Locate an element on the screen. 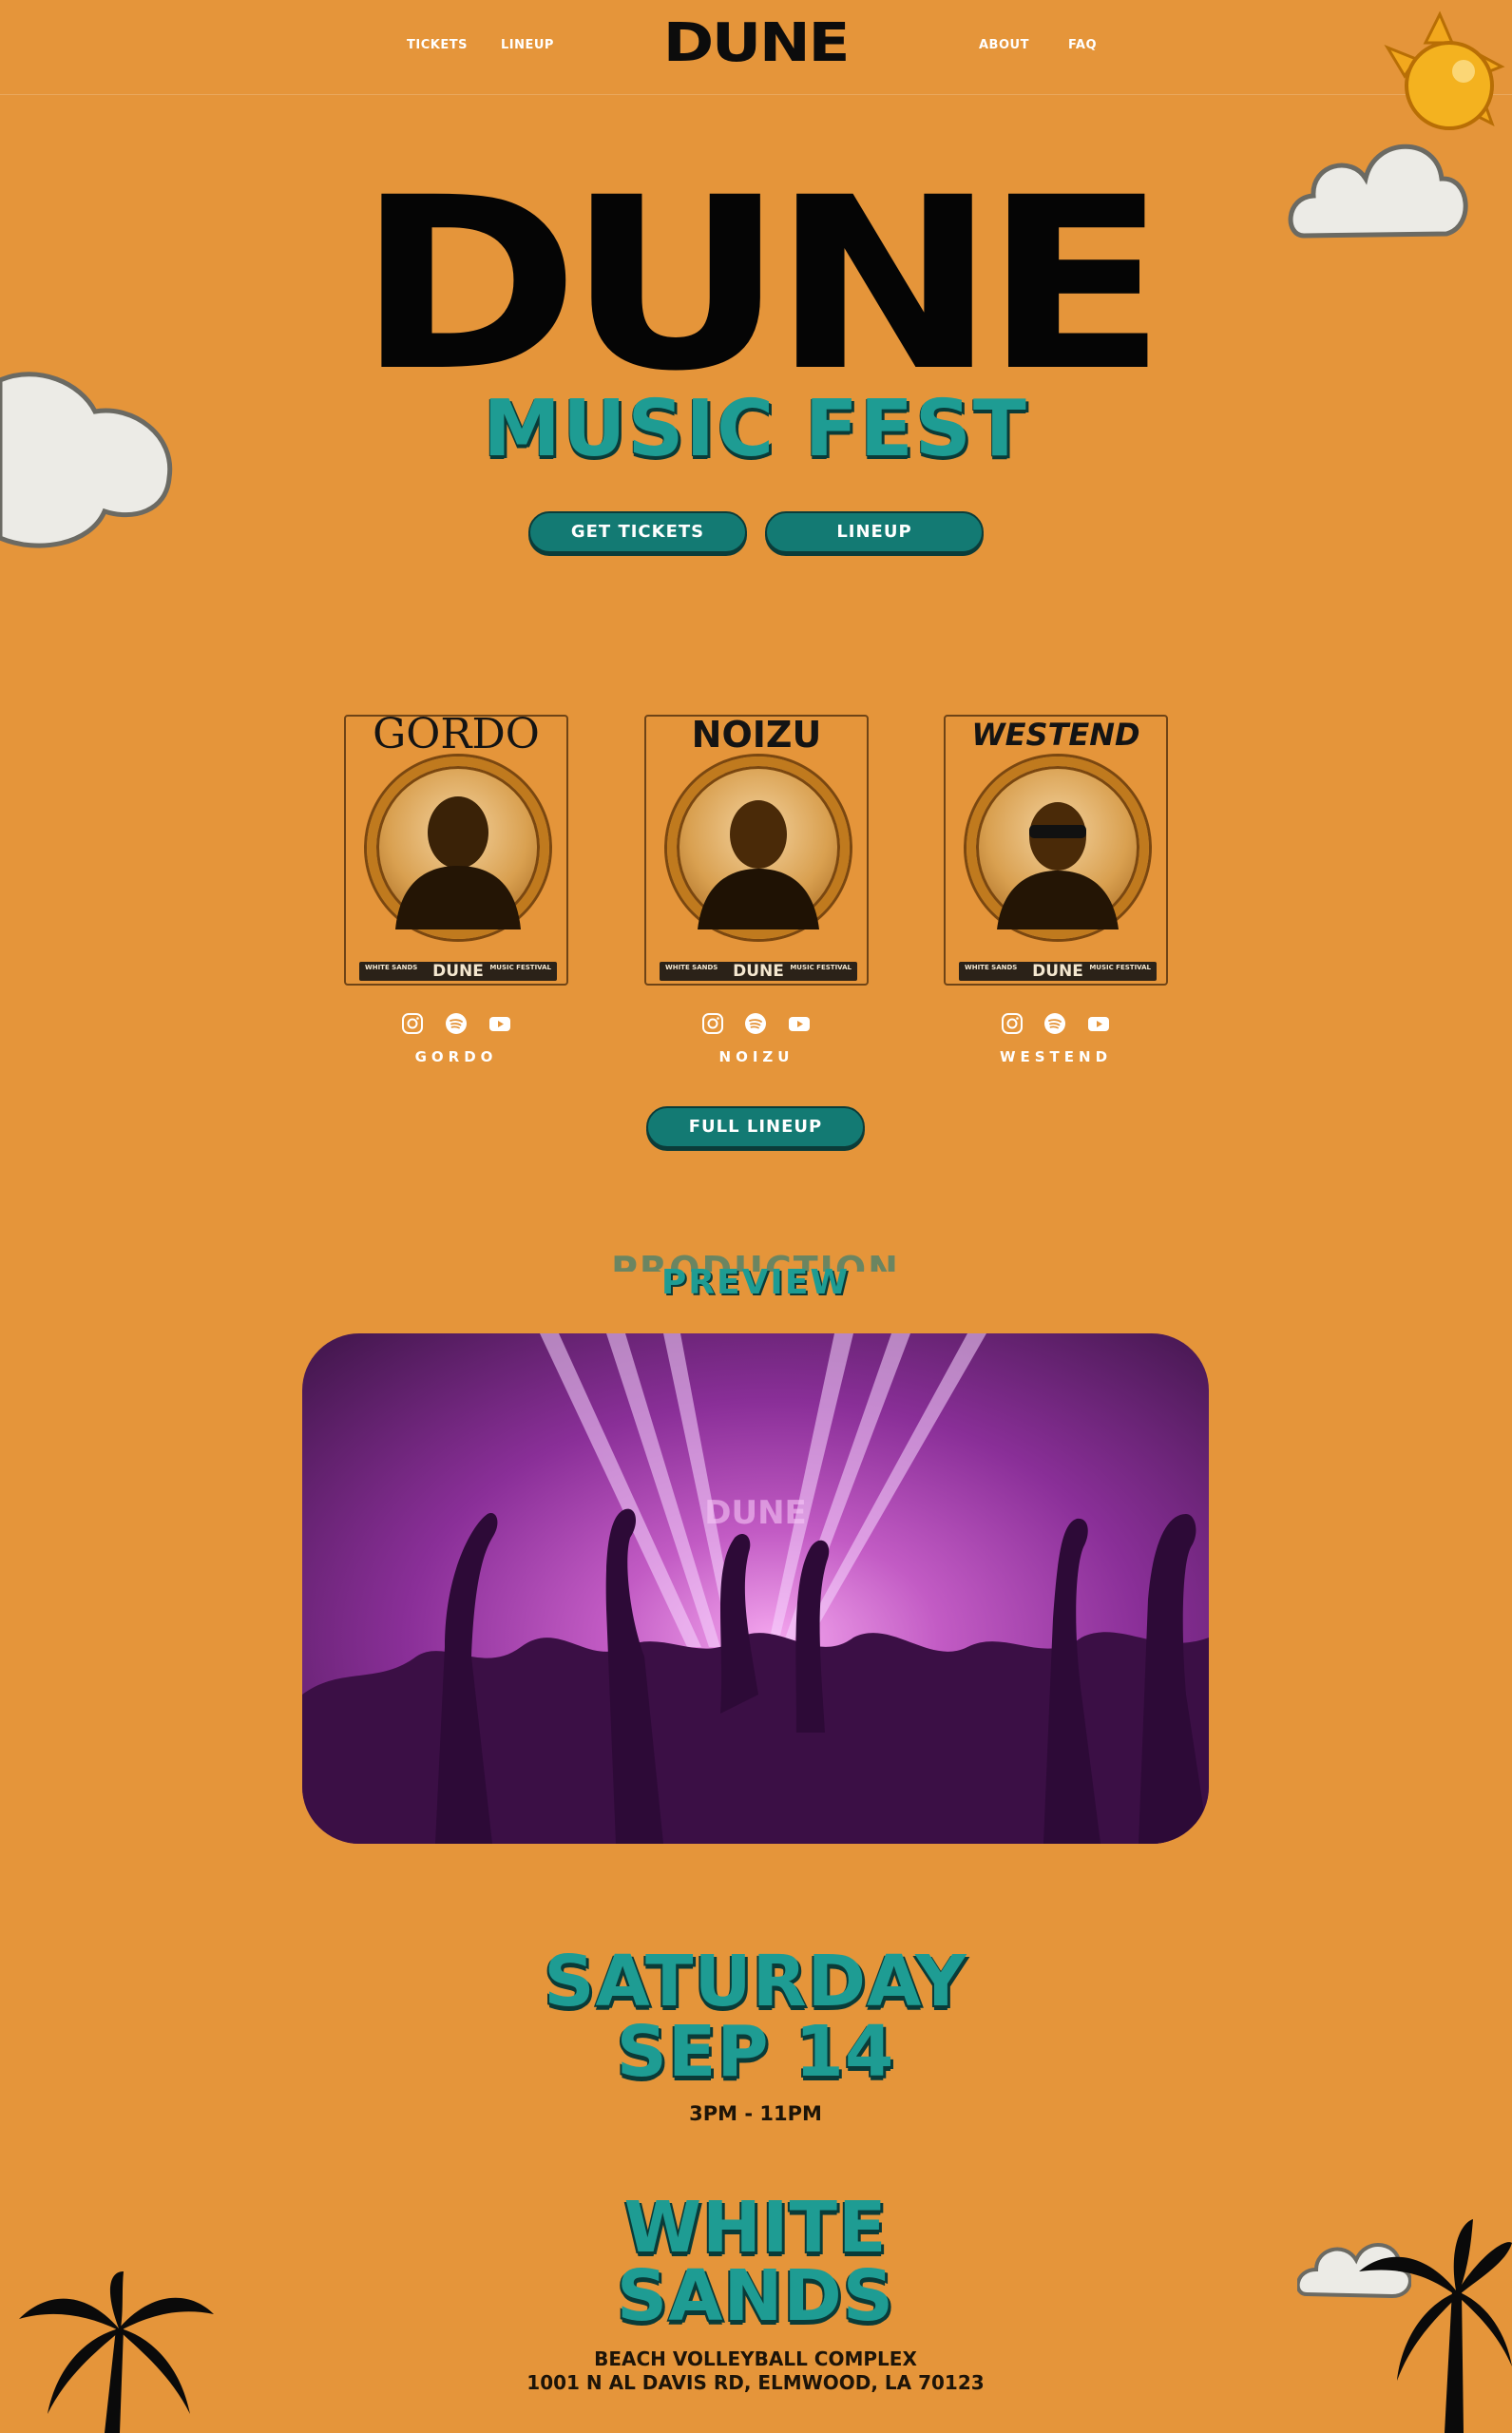 The image size is (1512, 2433). venue-line-1: WHITE is located at coordinates (755, 2228).